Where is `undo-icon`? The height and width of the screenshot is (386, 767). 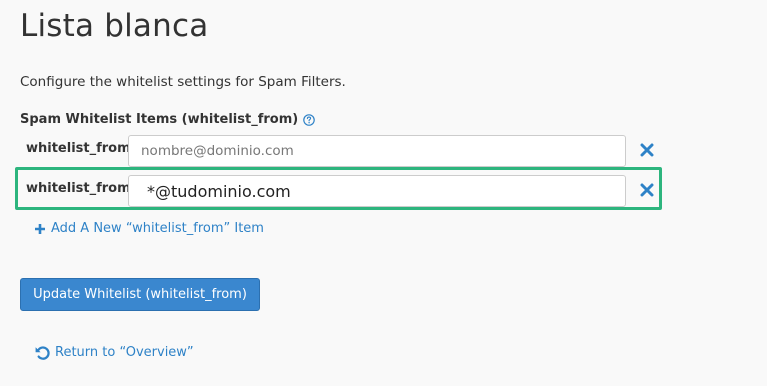
undo-icon is located at coordinates (42, 353).